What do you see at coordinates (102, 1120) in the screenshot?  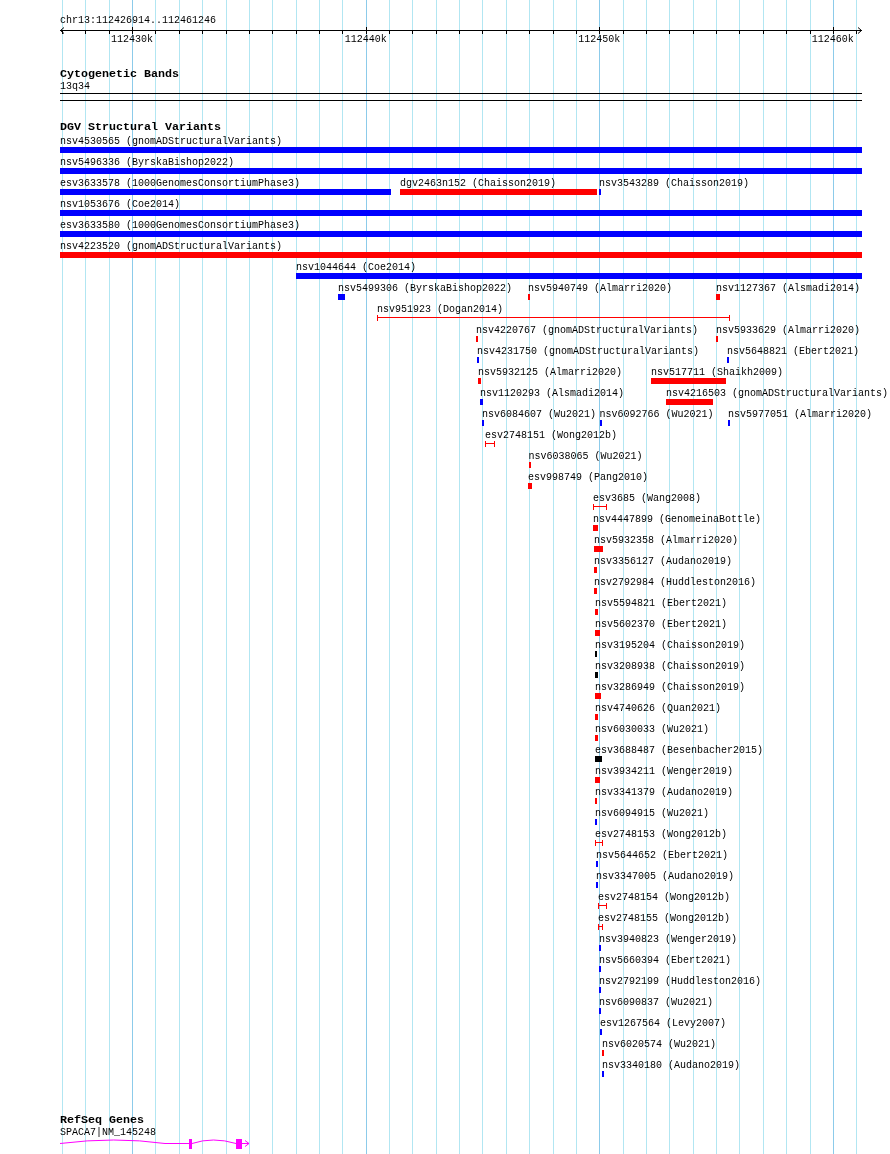 I see `track-title: RefSeq Genes` at bounding box center [102, 1120].